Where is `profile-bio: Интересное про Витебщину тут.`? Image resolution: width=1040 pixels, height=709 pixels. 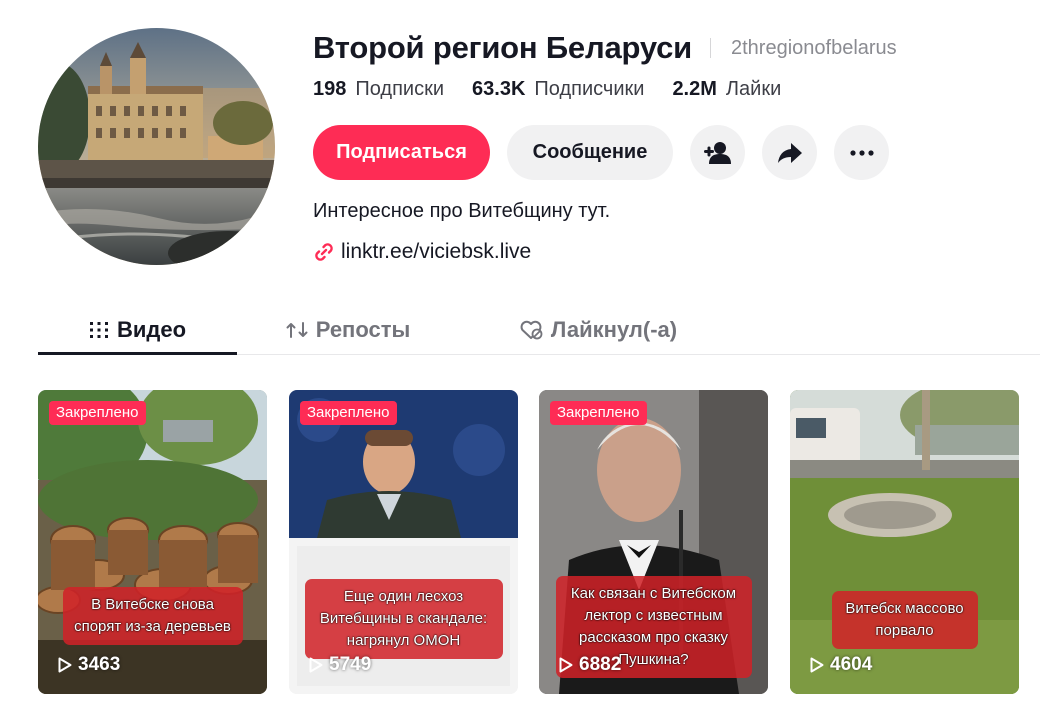
profile-bio: Интересное про Витебщину тут. is located at coordinates (462, 211).